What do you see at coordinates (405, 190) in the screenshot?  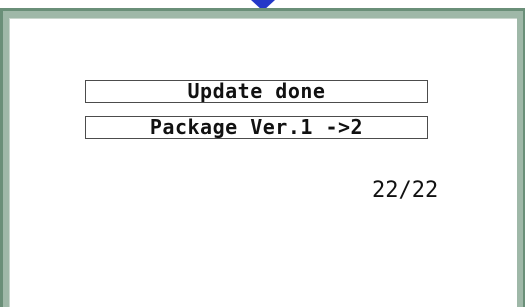 I see `progress-counter: 22/22` at bounding box center [405, 190].